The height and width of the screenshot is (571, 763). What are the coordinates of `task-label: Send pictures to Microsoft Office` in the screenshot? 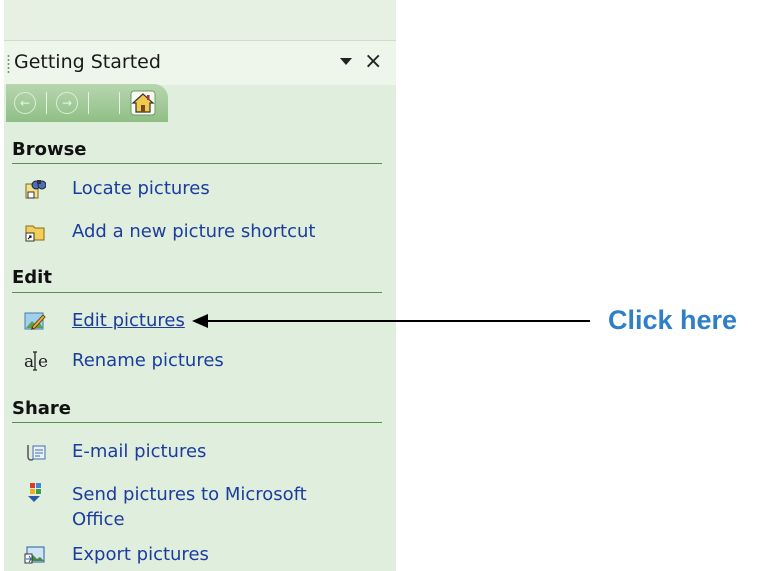 It's located at (189, 507).